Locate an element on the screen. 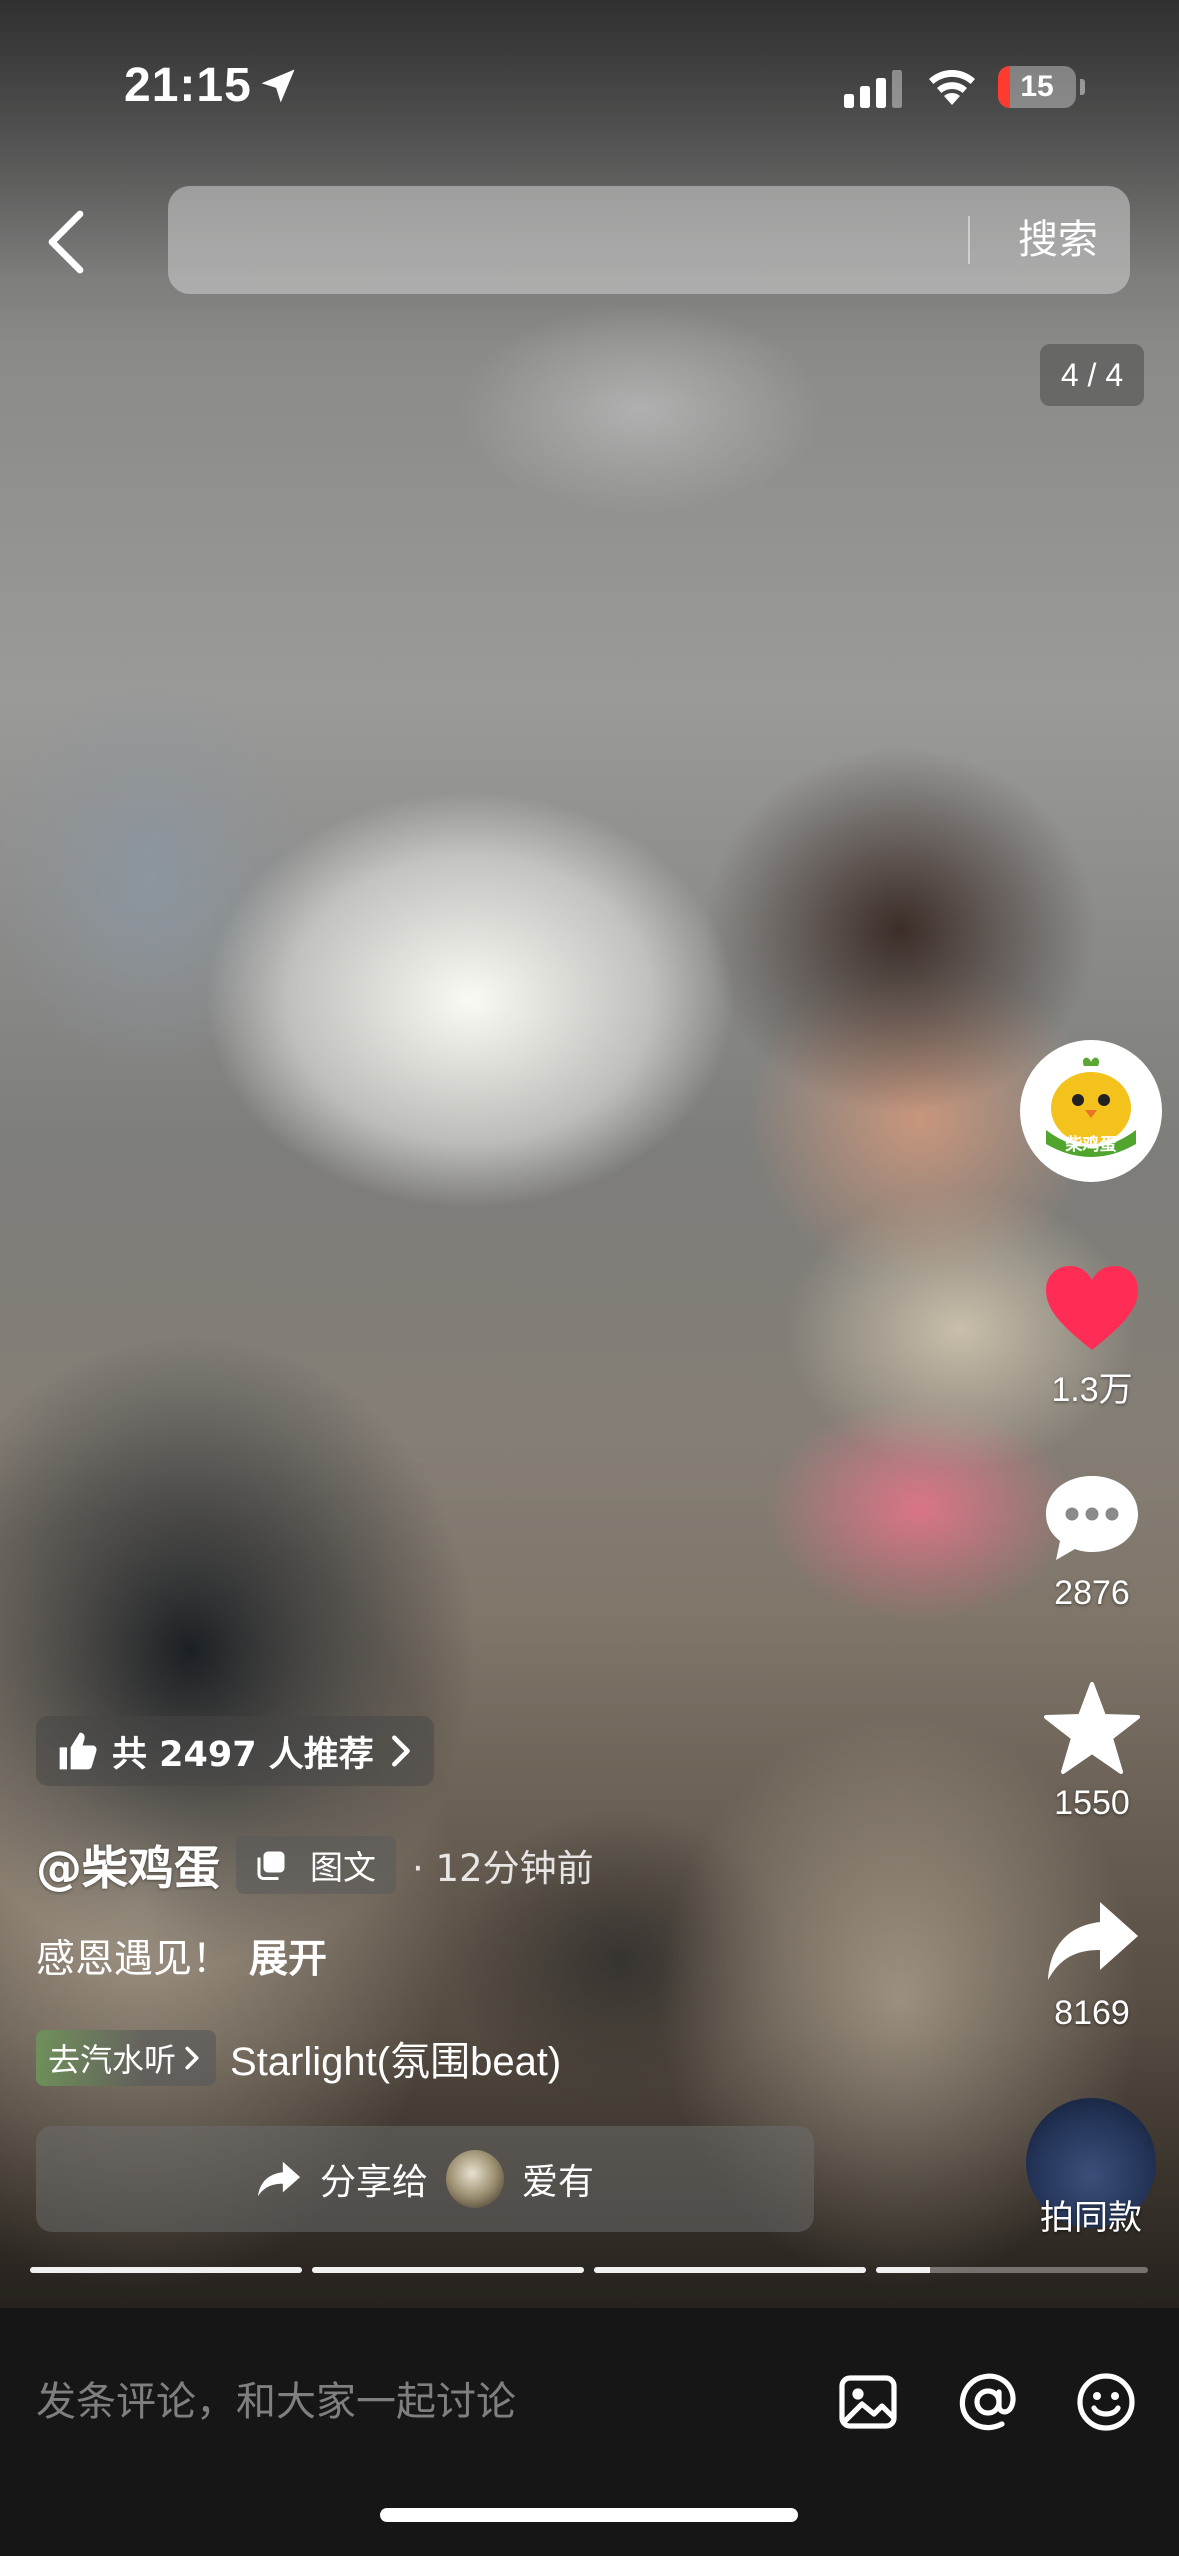  friend-name: 爱有 is located at coordinates (558, 2182).